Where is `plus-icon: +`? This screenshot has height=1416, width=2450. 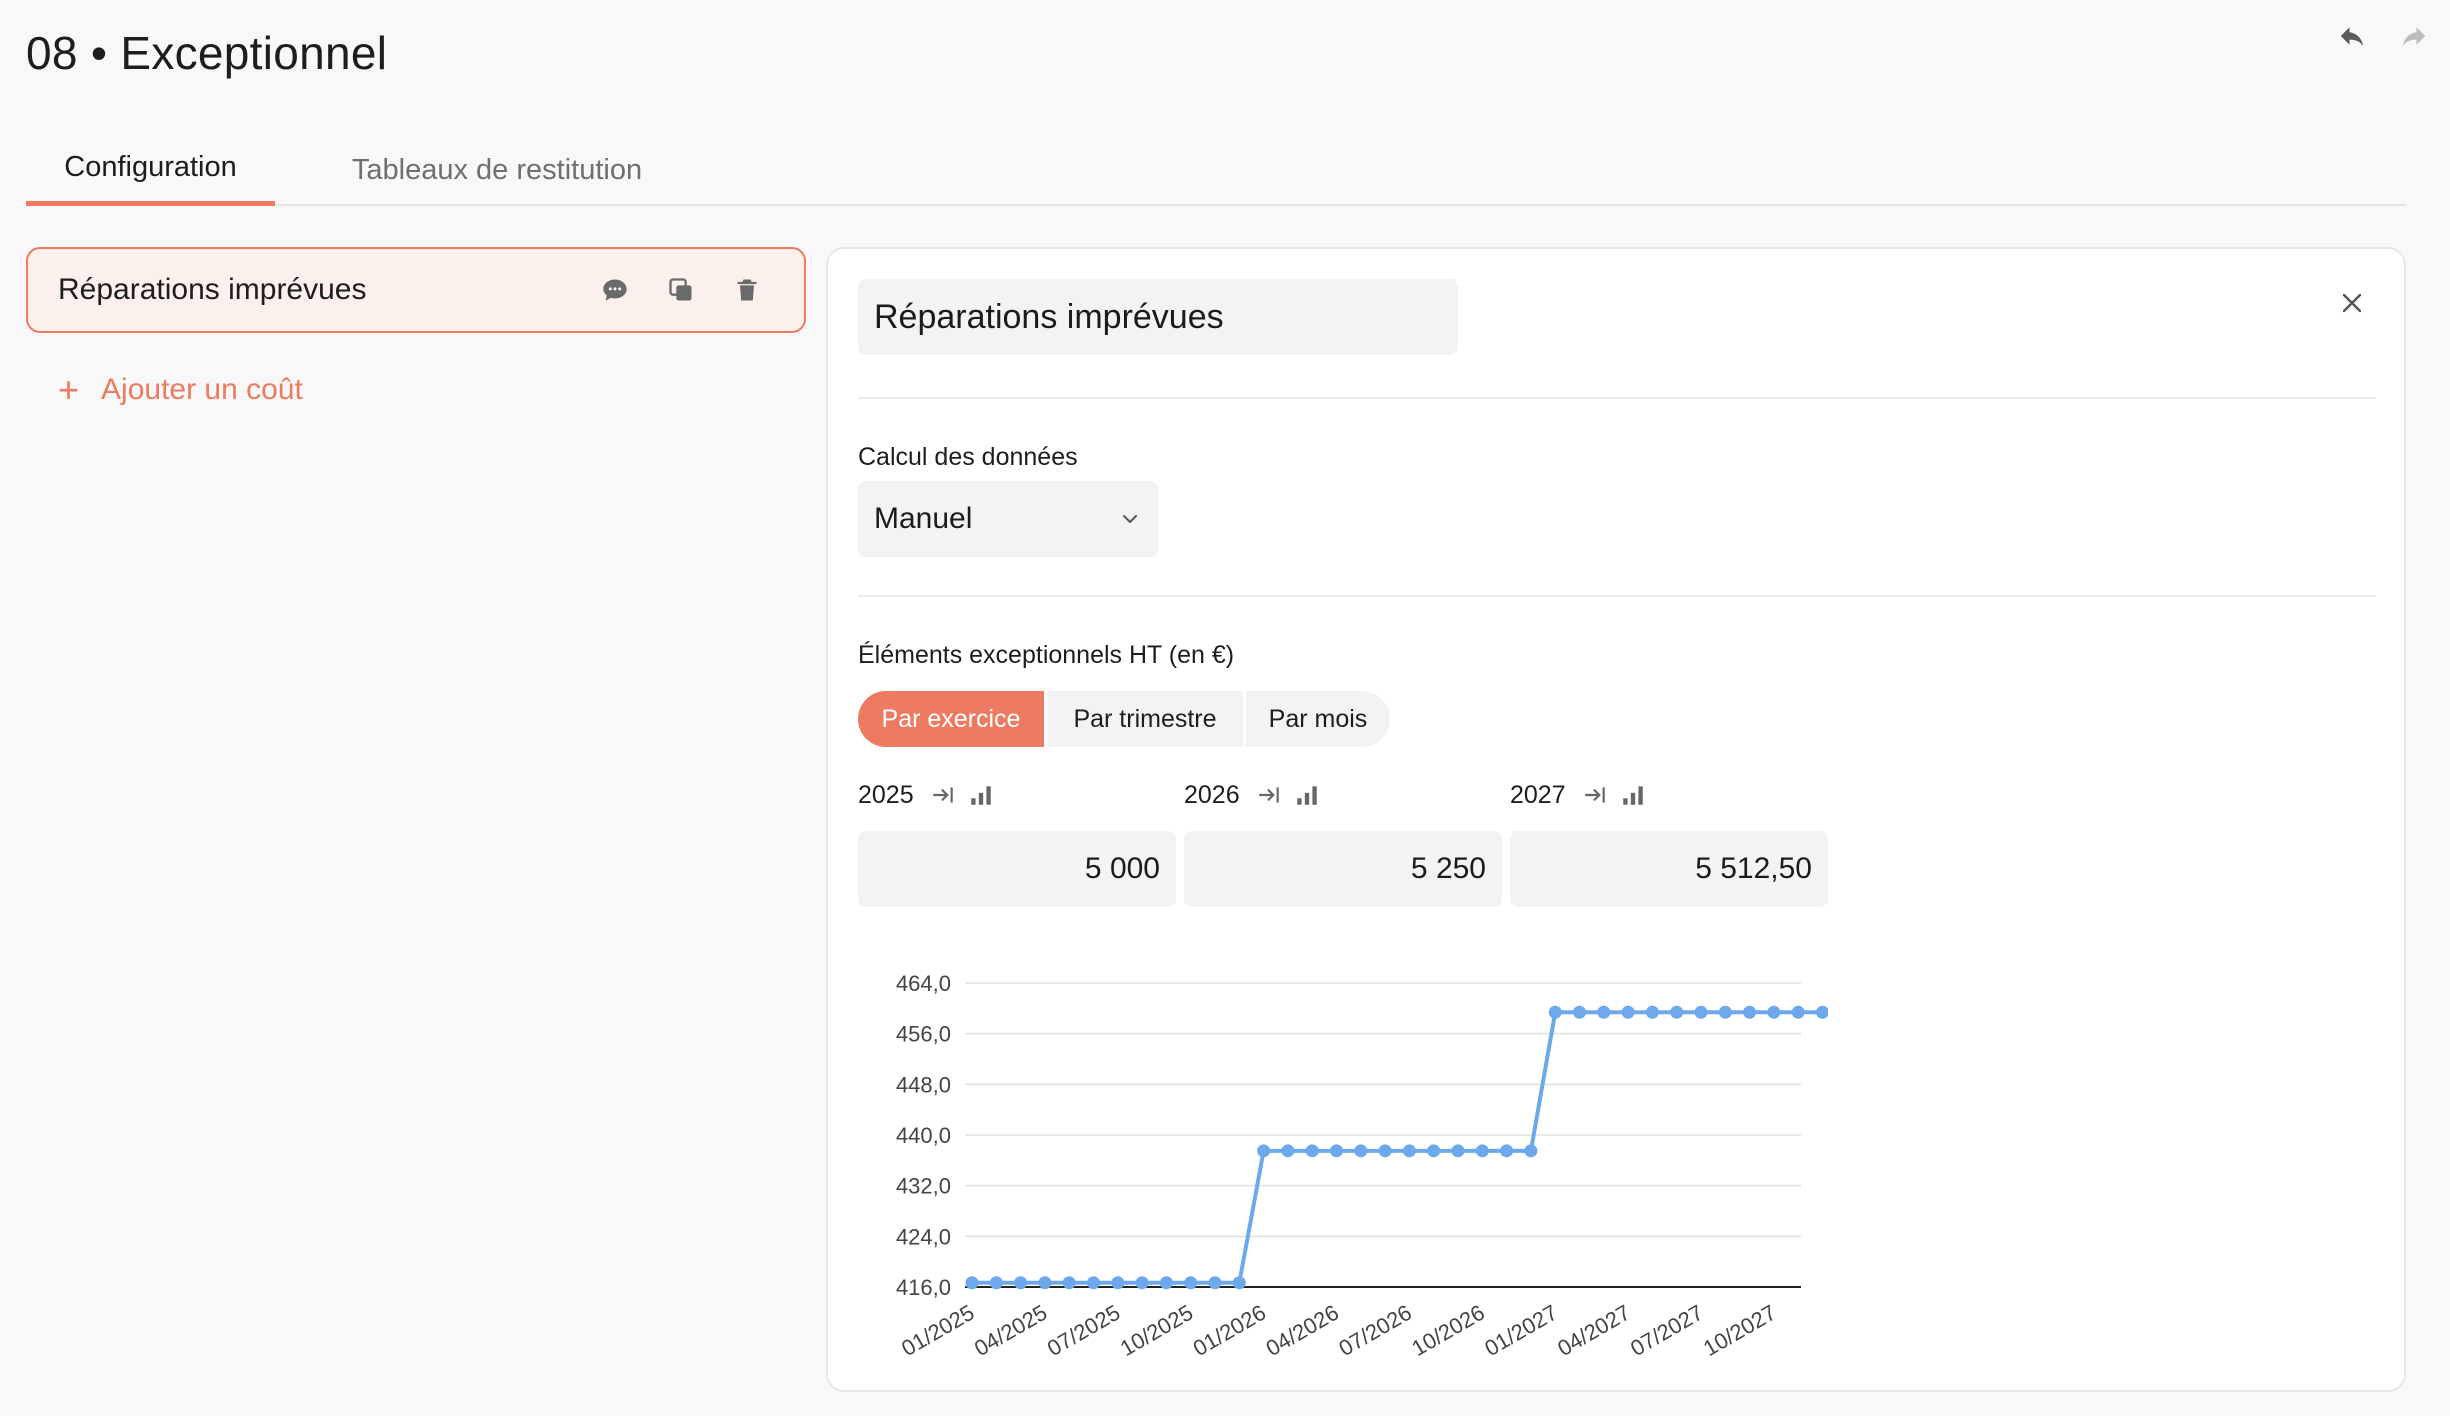
plus-icon: + is located at coordinates (69, 389).